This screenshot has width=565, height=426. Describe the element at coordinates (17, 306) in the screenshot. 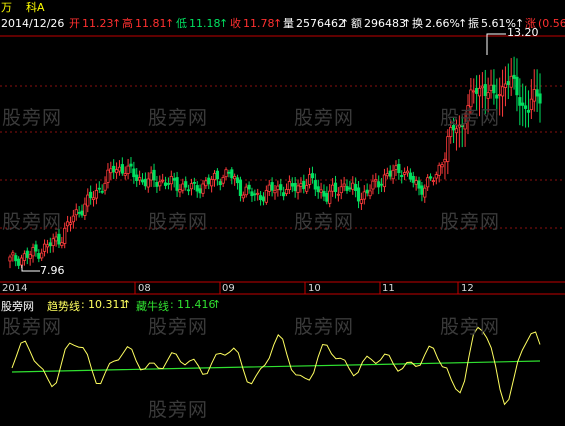

I see `indicator-title: 股旁网` at that location.